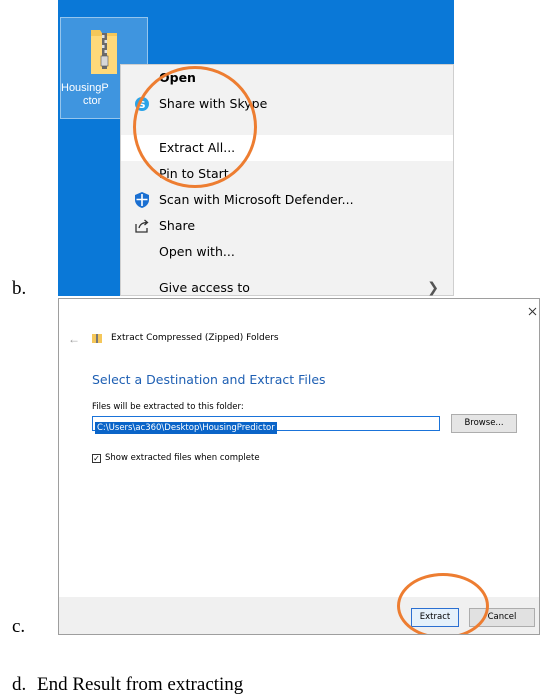 The width and height of the screenshot is (540, 698). What do you see at coordinates (177, 77) in the screenshot?
I see `menu-item-label: Open` at bounding box center [177, 77].